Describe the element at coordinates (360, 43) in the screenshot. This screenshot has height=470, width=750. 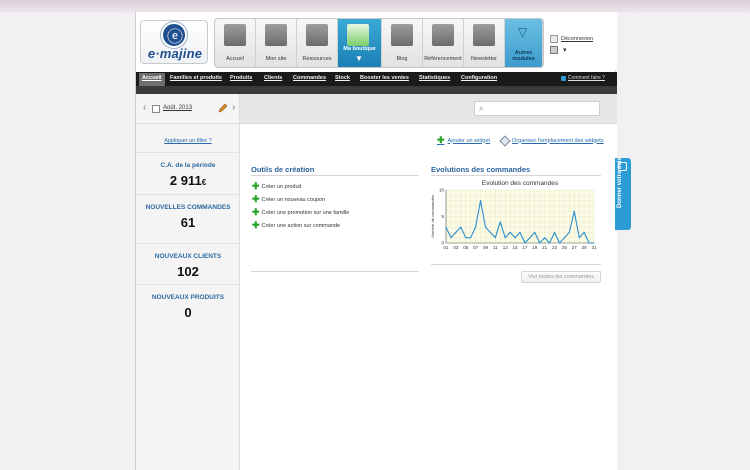
I see `nav-ma-boutique: Ma boutique ▼` at that location.